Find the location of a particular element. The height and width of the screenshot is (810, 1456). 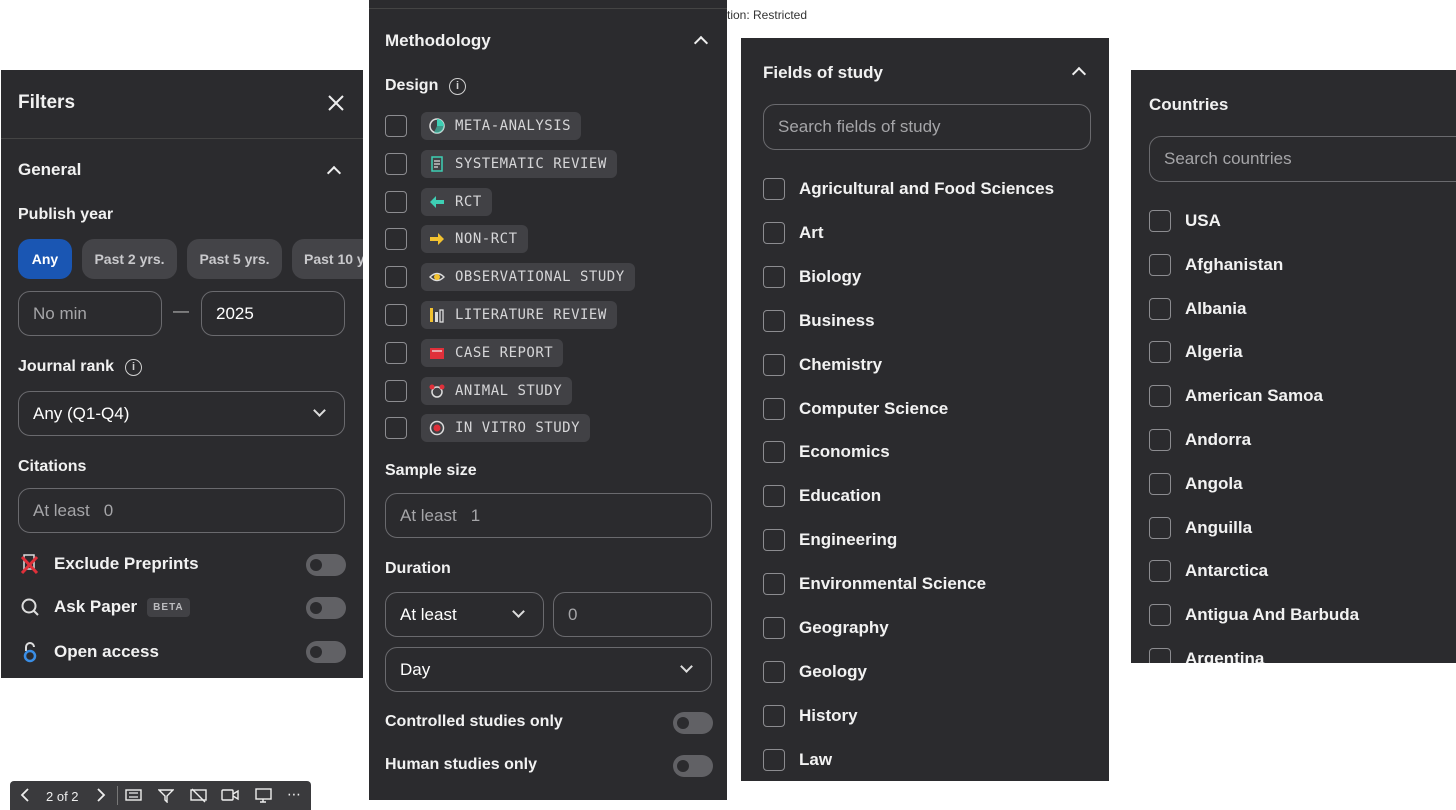

design-option: CASE REPORT is located at coordinates (474, 352).